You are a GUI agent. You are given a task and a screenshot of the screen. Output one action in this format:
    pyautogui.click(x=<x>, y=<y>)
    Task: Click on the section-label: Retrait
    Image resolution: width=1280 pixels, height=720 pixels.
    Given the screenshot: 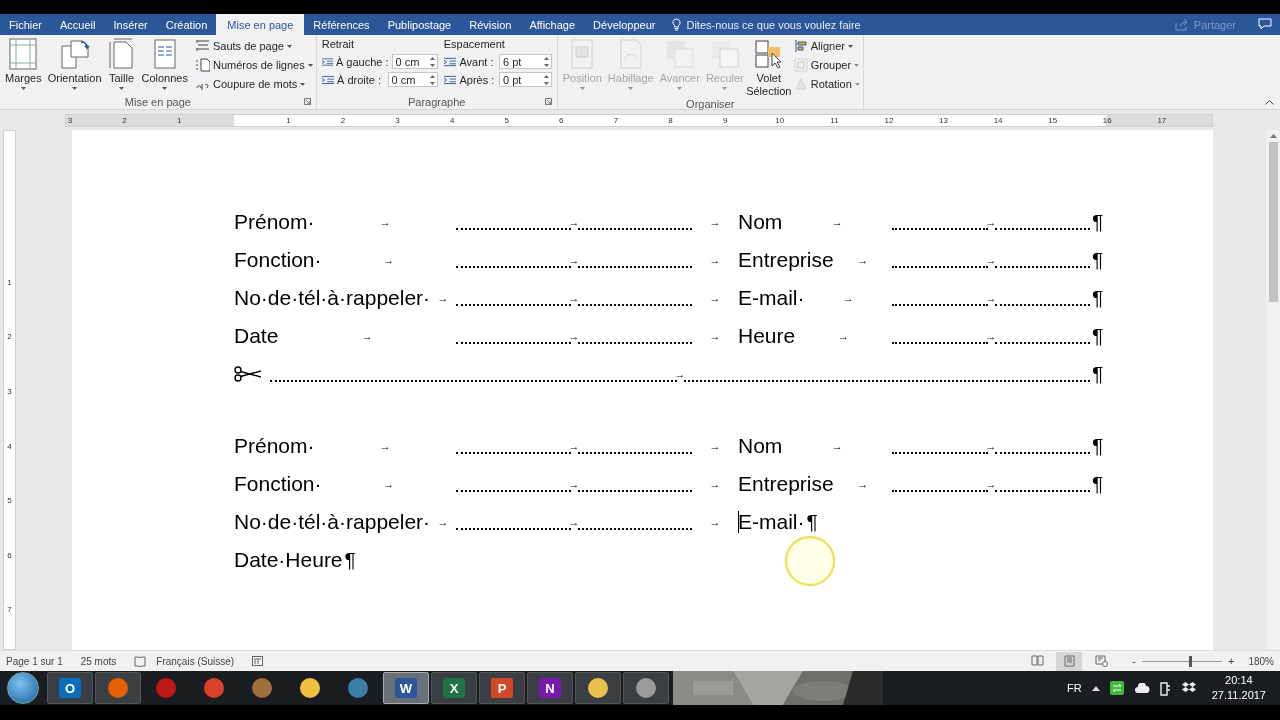 What is the action you would take?
    pyautogui.click(x=338, y=45)
    